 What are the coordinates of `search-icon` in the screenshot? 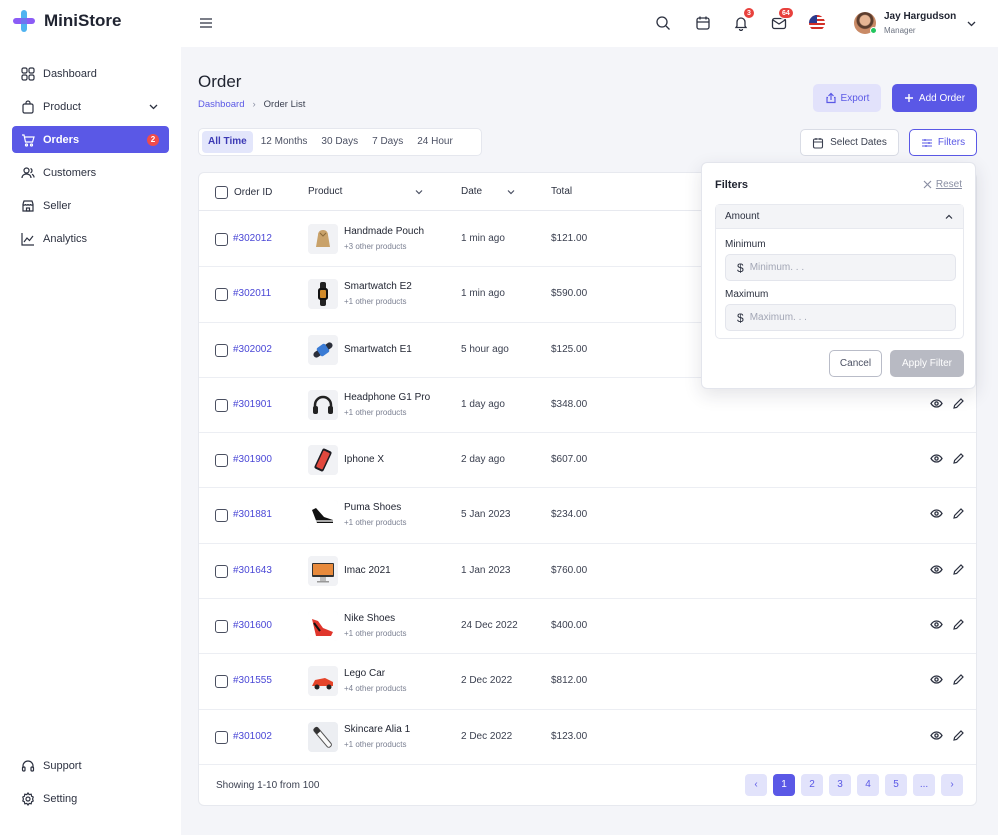 It's located at (663, 23).